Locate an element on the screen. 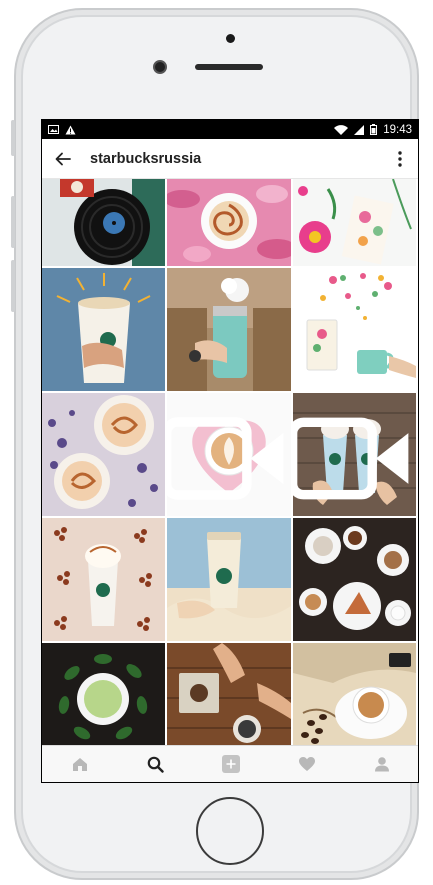 The height and width of the screenshot is (885, 433). nav-profile is located at coordinates (382, 764).